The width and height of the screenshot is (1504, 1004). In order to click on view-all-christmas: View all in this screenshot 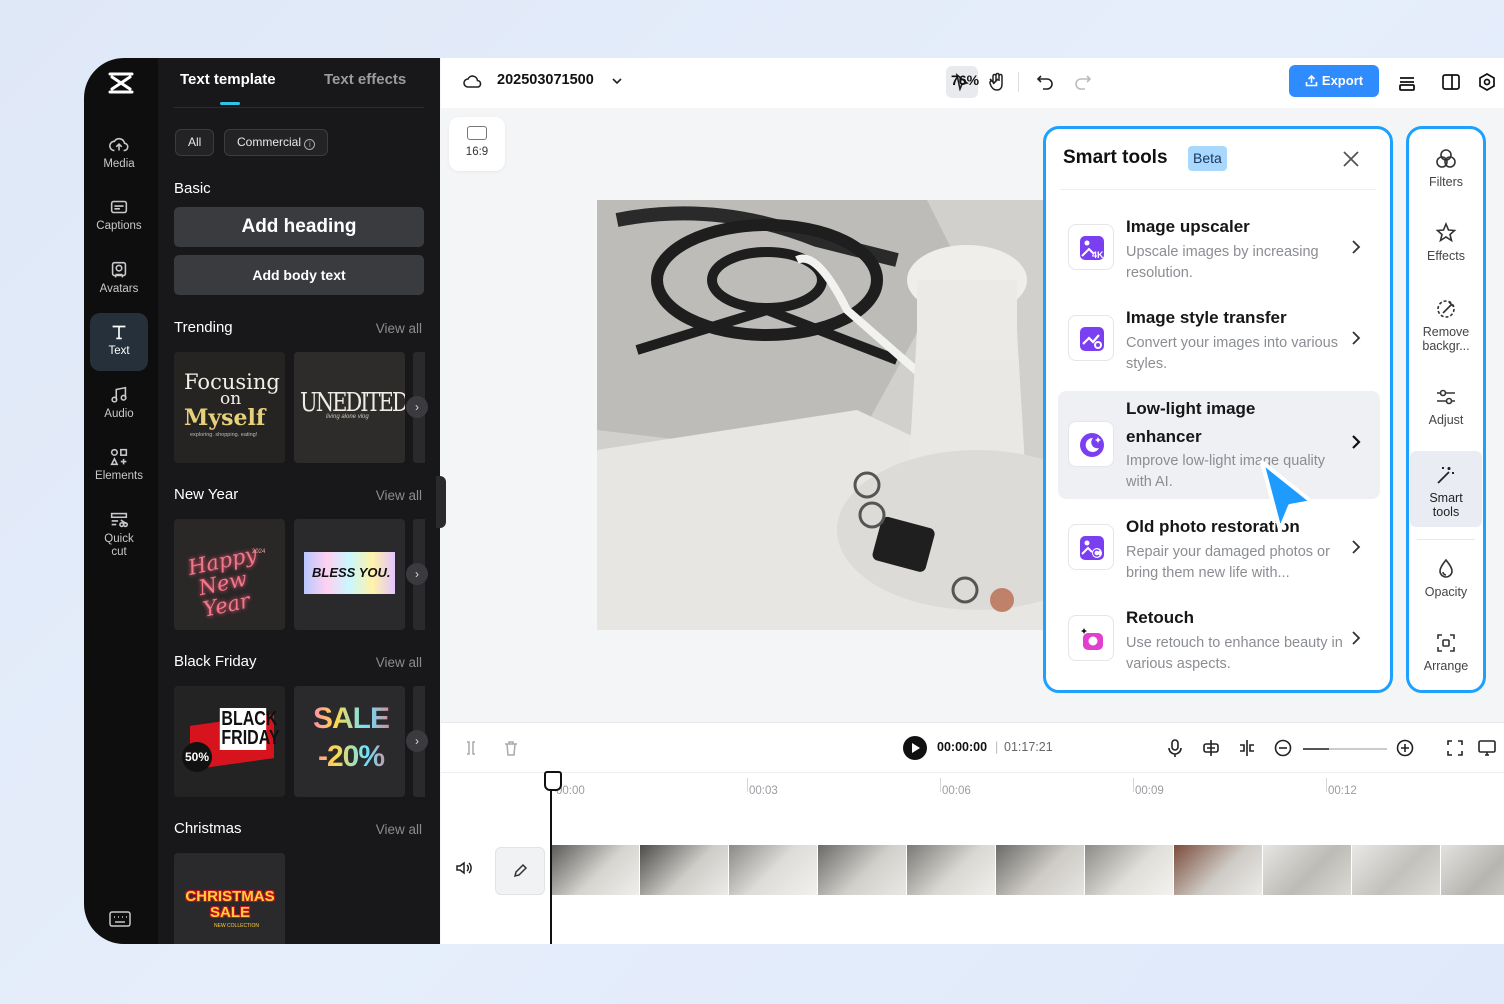, I will do `click(399, 829)`.